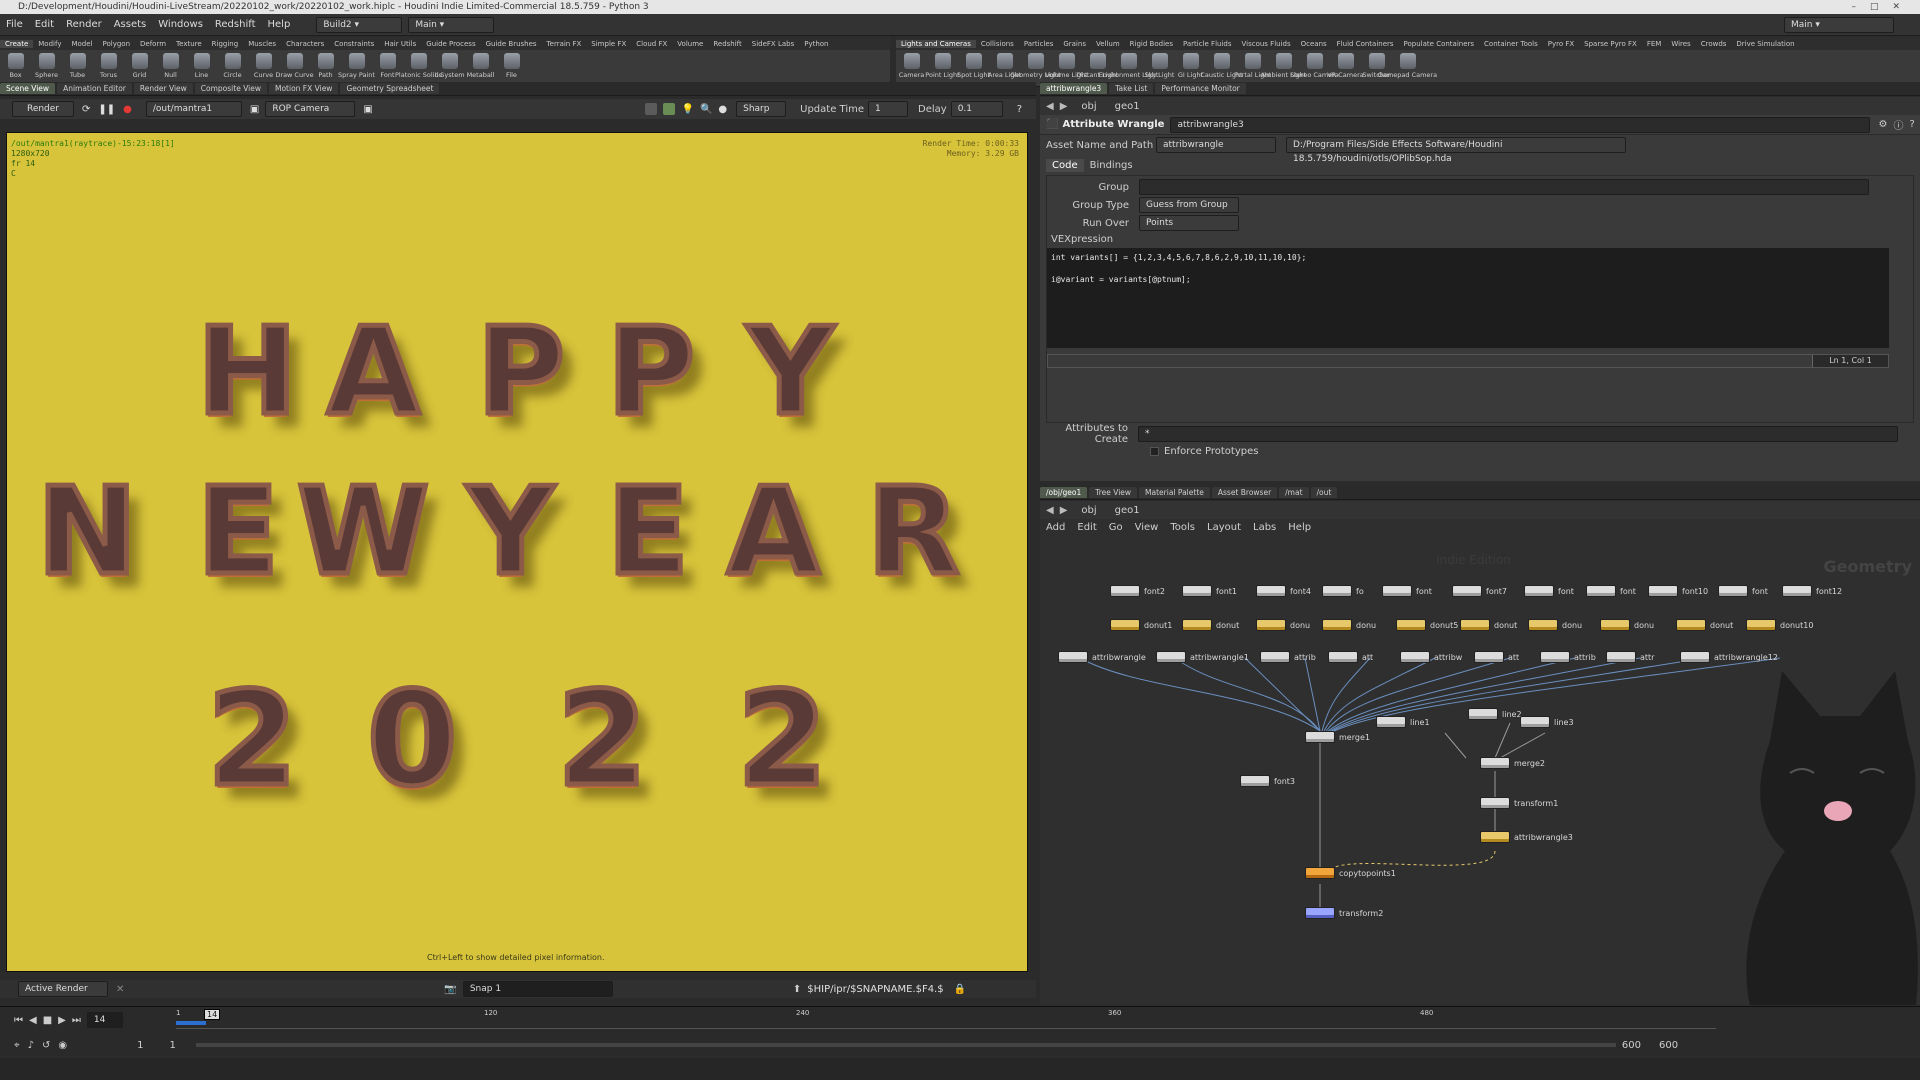  What do you see at coordinates (1267, 781) in the screenshot?
I see `node-font3: font3` at bounding box center [1267, 781].